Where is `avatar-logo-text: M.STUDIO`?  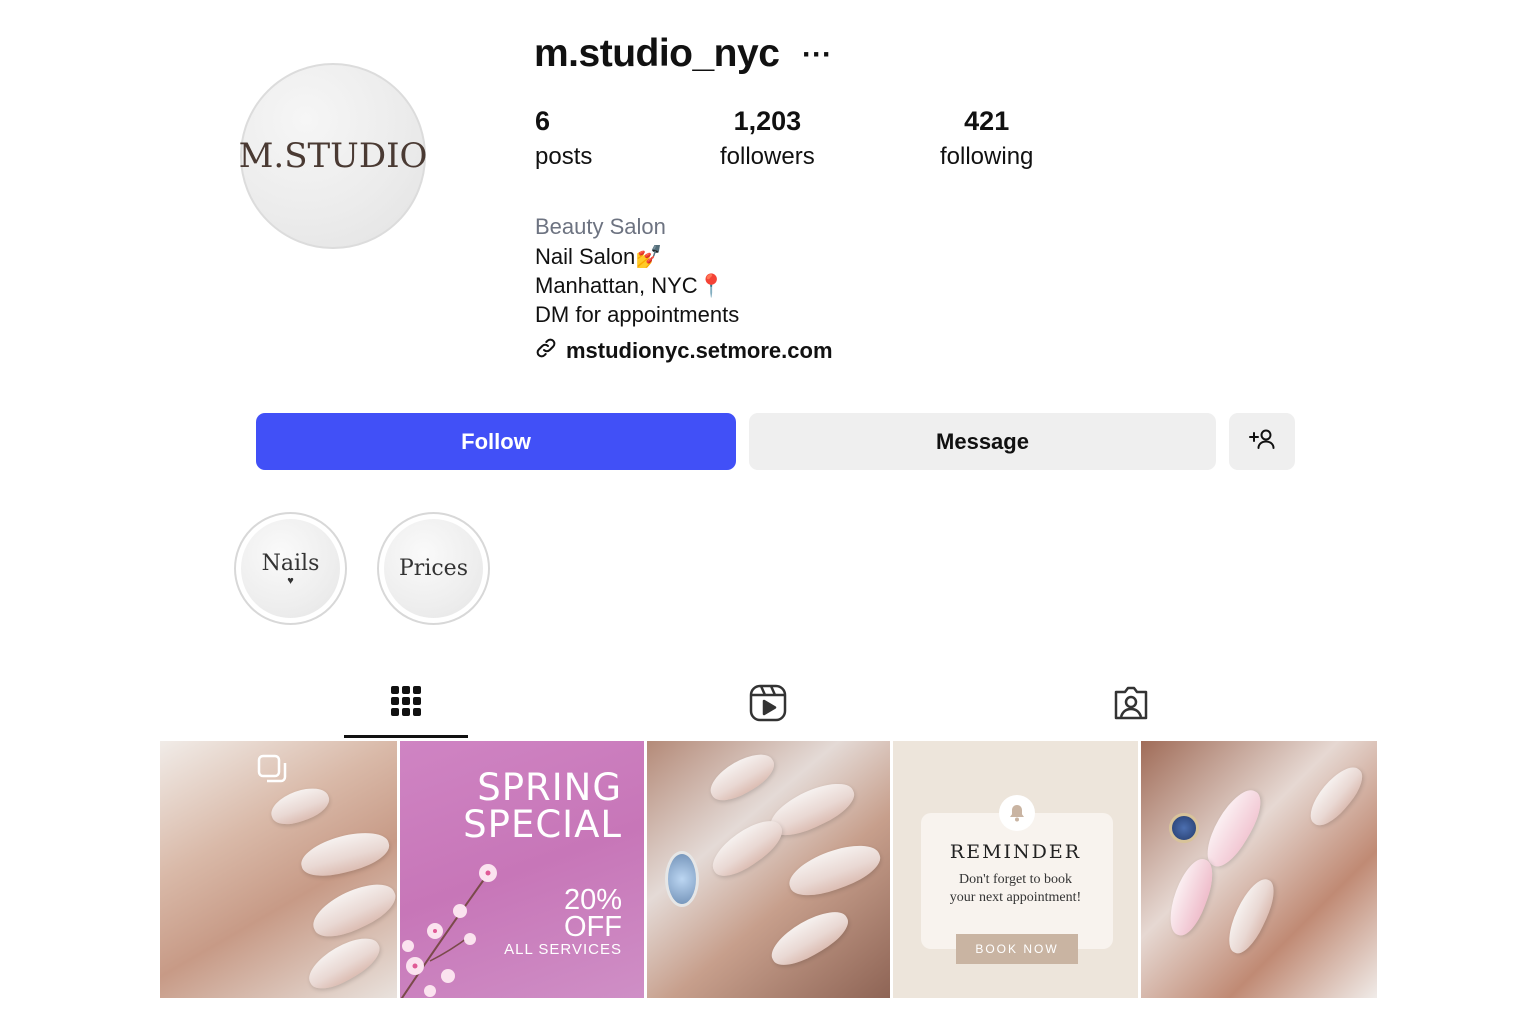
avatar-logo-text: M.STUDIO is located at coordinates (333, 156).